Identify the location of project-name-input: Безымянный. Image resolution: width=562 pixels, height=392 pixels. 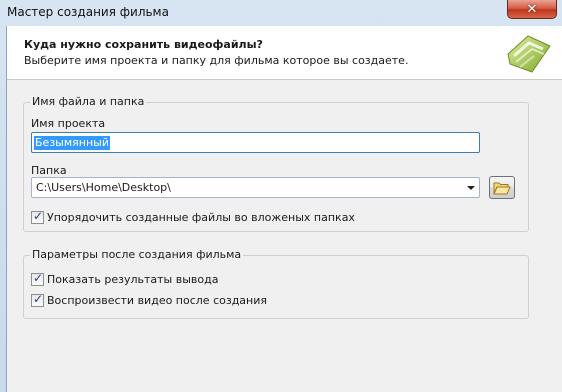
(255, 142).